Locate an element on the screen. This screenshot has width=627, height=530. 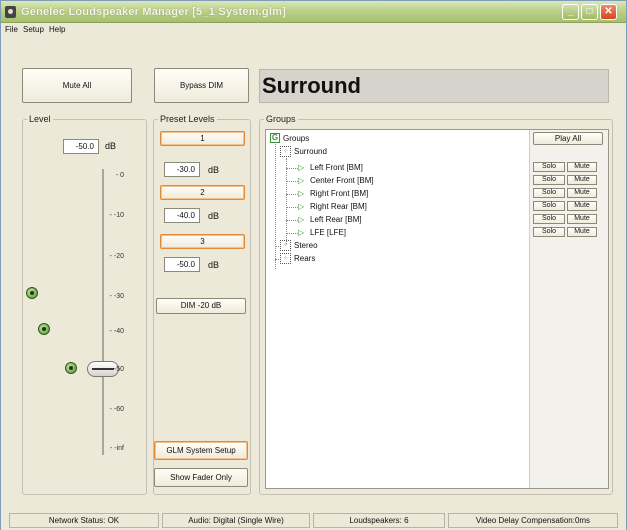
preset-1-unit: dB is located at coordinates (214, 170).